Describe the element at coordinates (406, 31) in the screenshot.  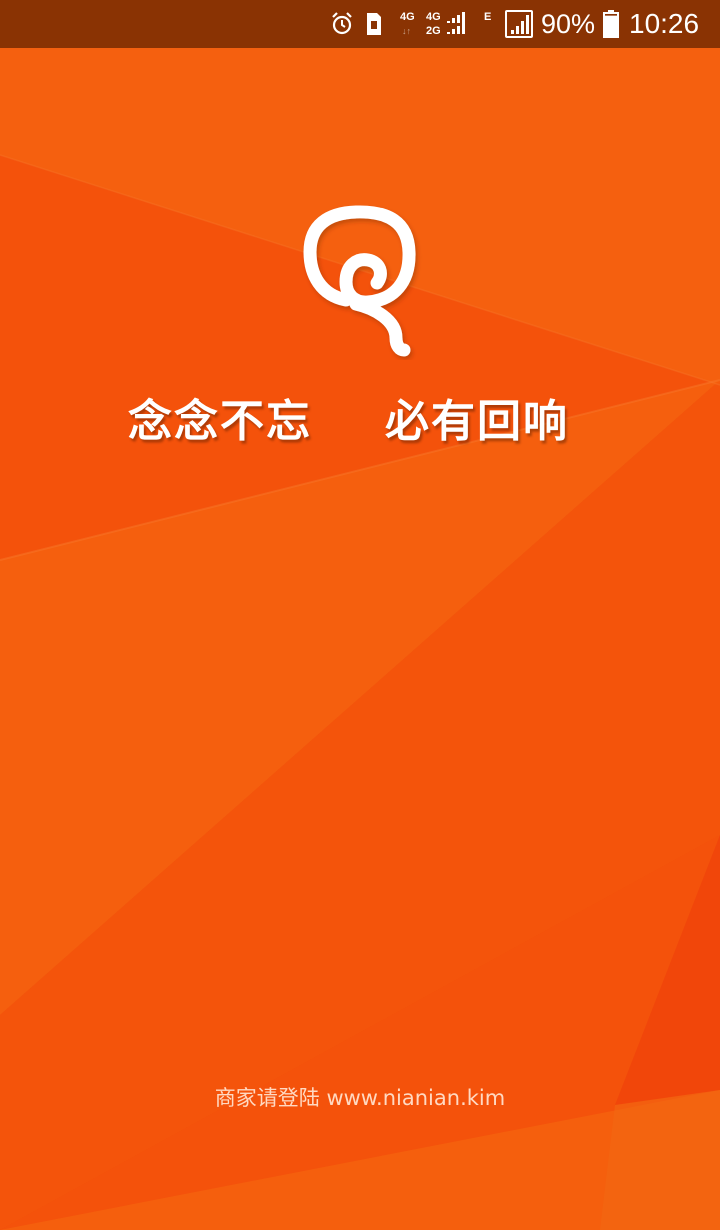
I see `data-arrows-icon: ↓↑` at that location.